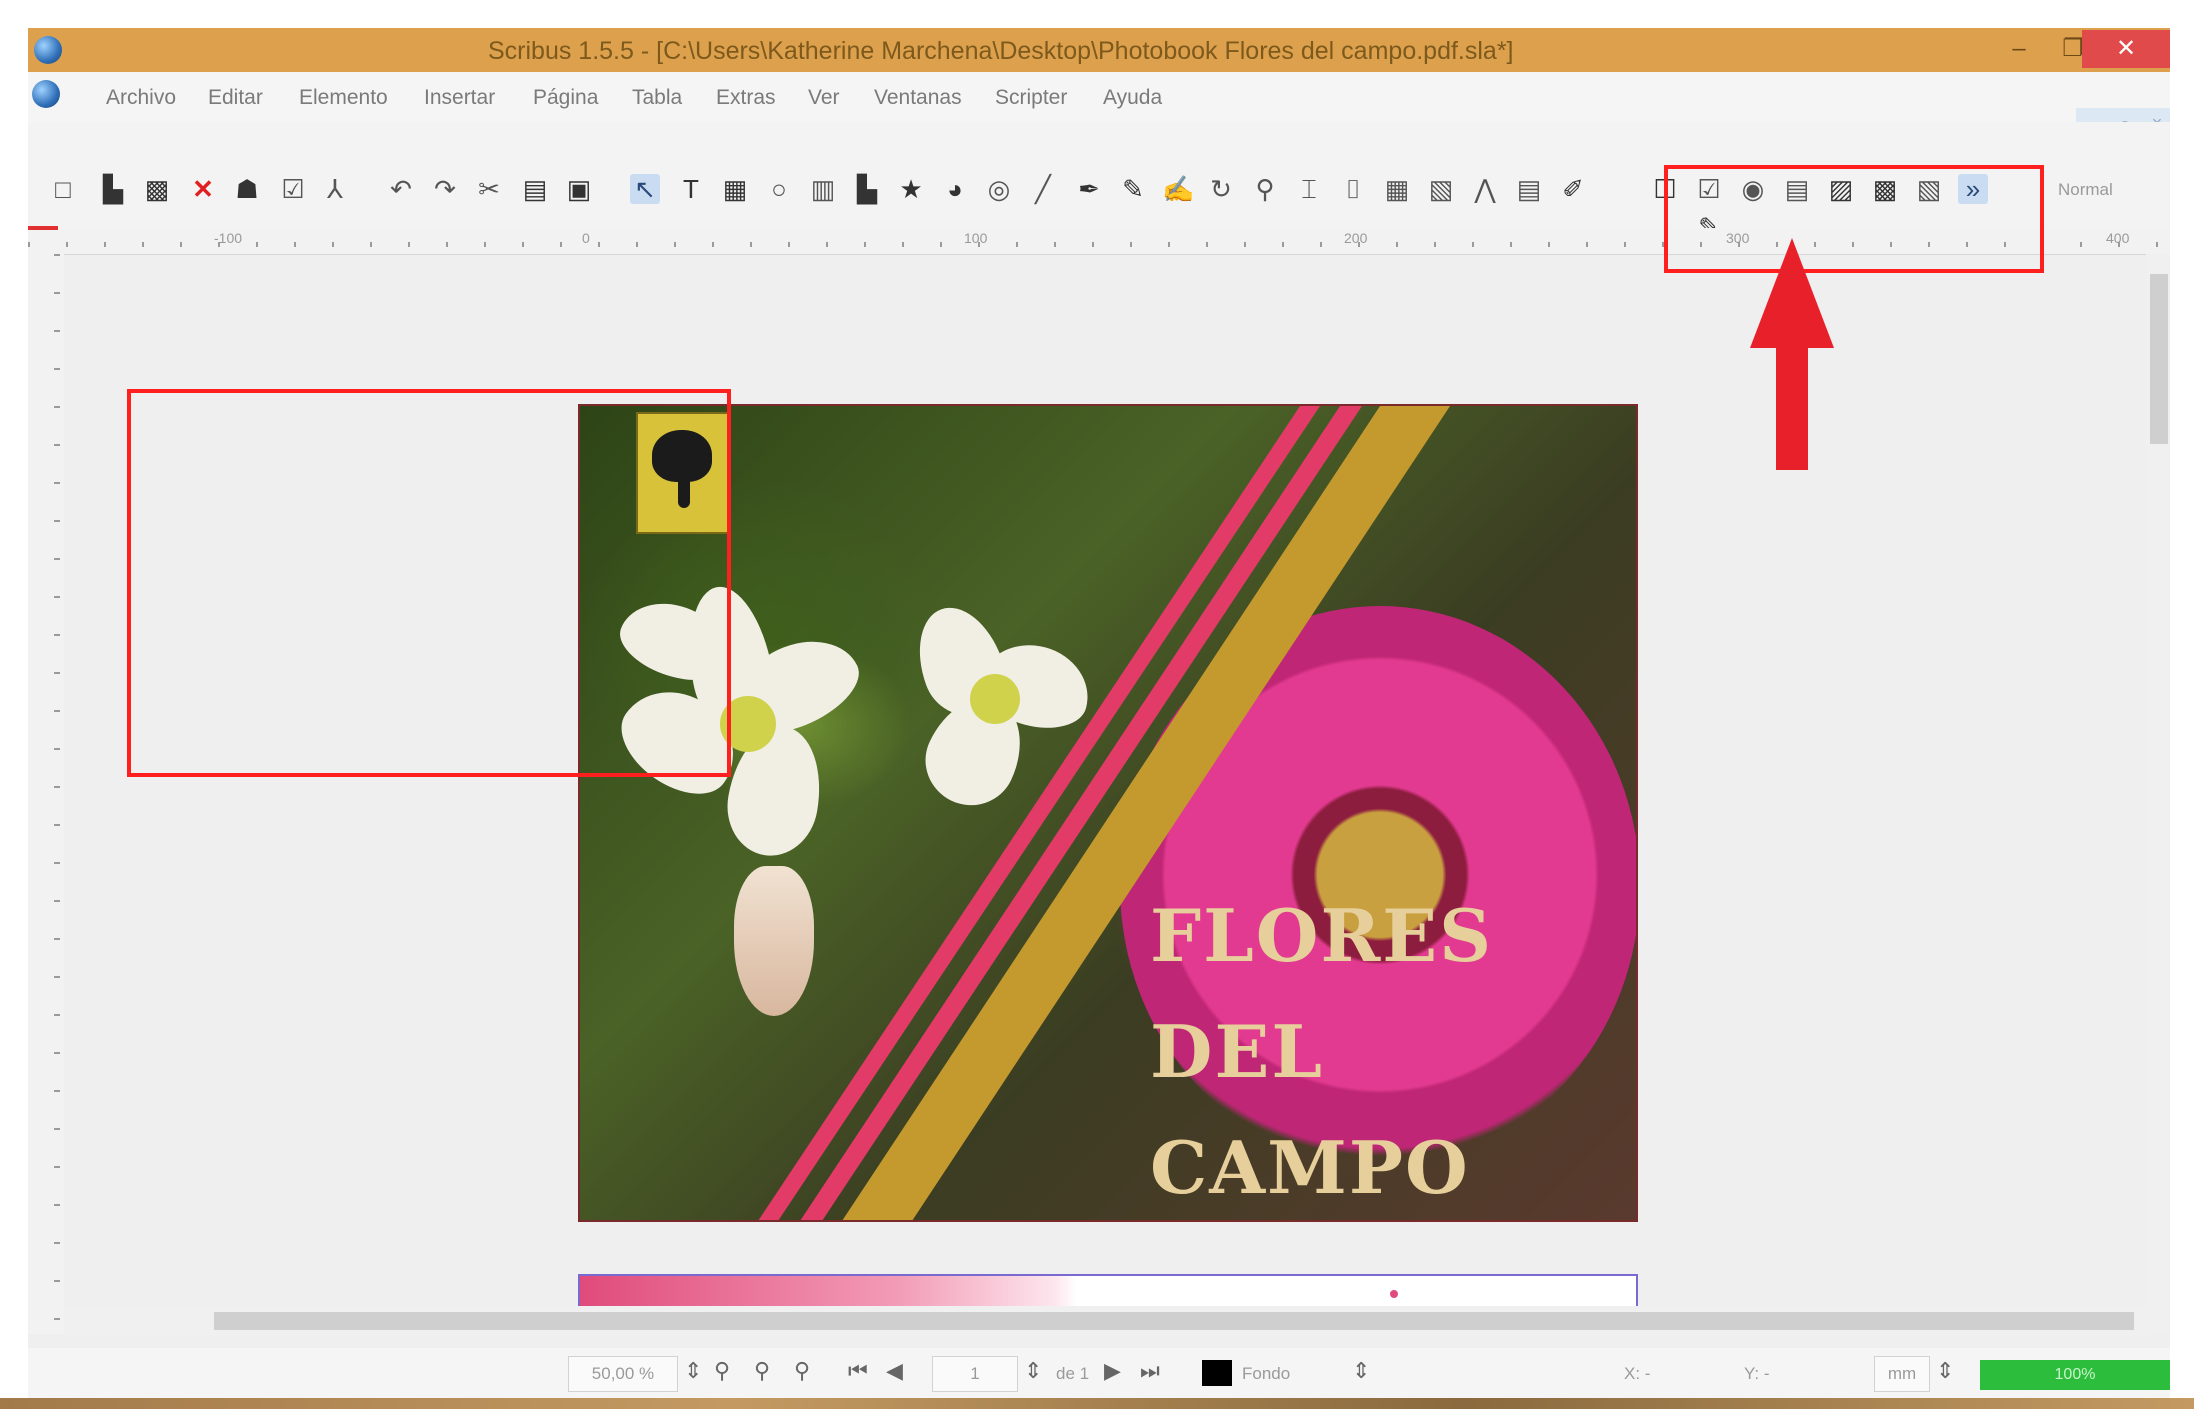 This screenshot has width=2194, height=1409. What do you see at coordinates (1441, 189) in the screenshot?
I see `unlink-frames-icon: ▧` at bounding box center [1441, 189].